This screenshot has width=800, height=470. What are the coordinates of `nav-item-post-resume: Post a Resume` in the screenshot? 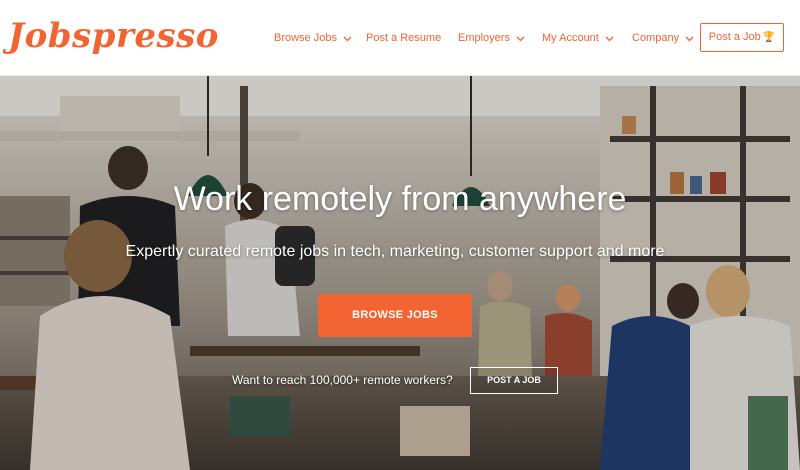 It's located at (403, 38).